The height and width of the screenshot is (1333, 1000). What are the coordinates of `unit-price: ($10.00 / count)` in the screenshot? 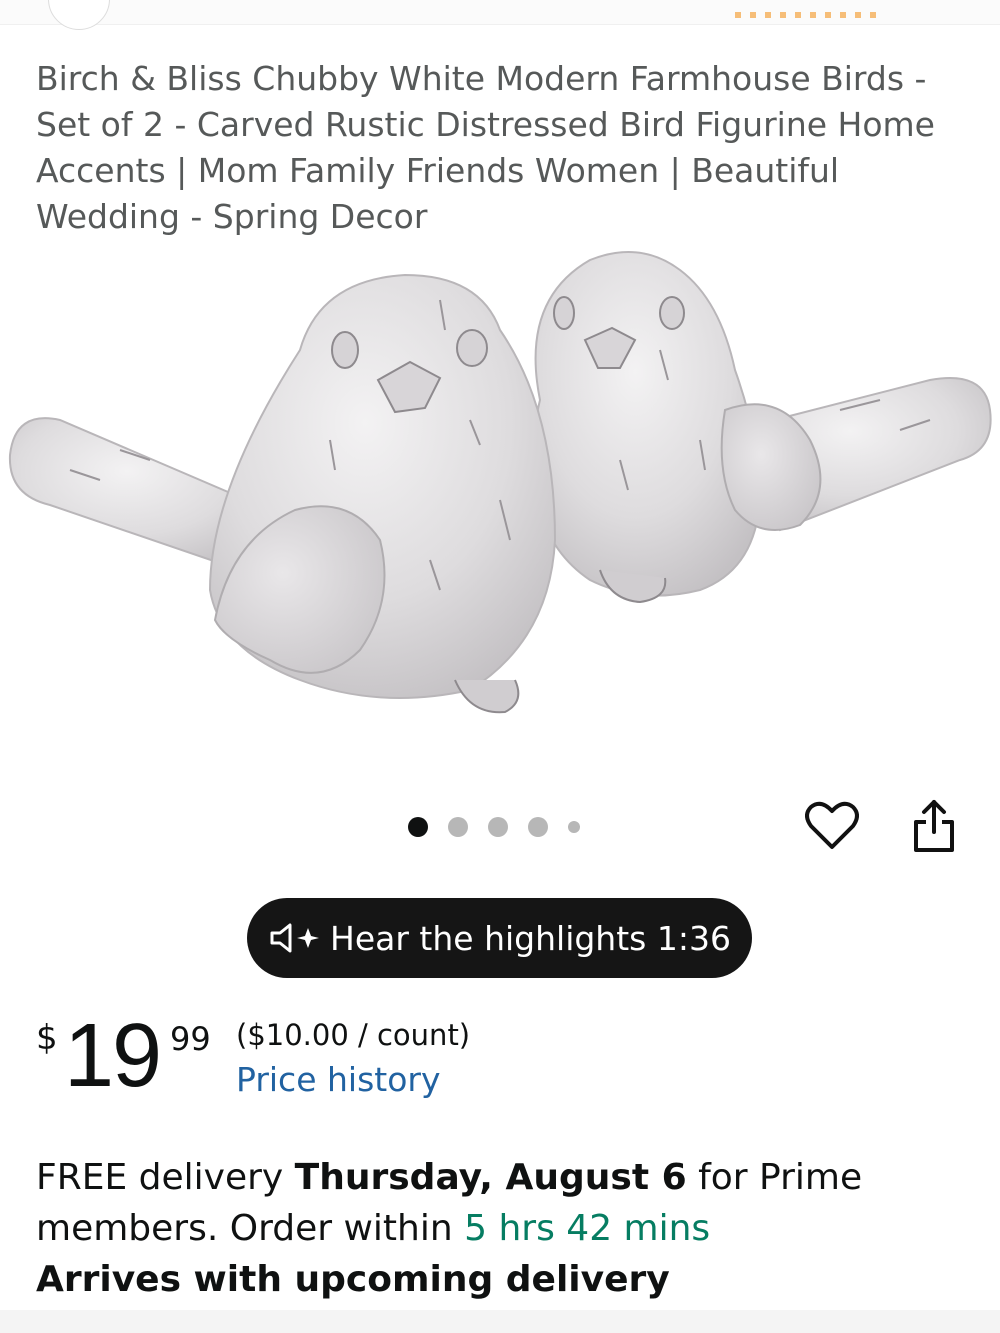 It's located at (353, 1035).